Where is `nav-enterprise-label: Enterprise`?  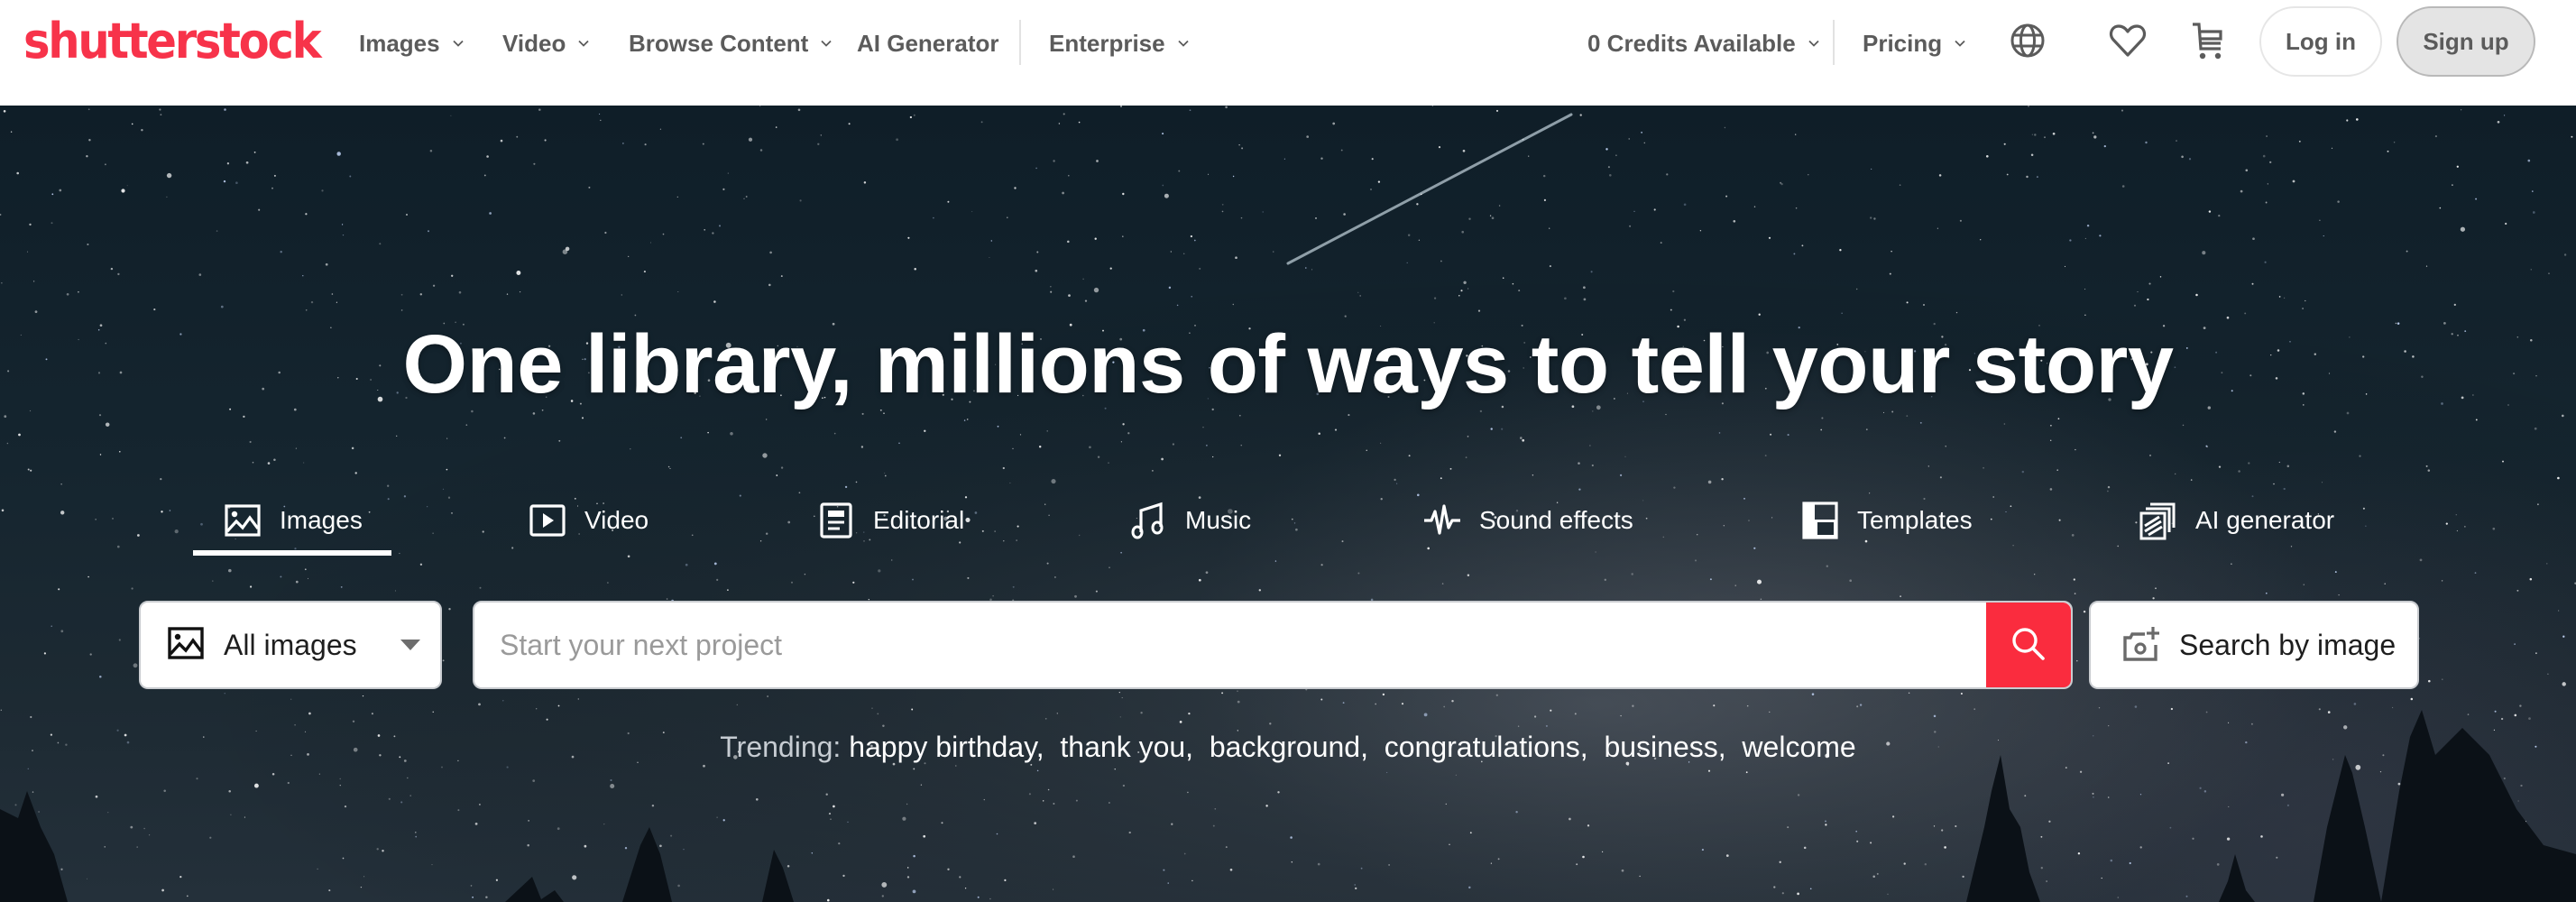 nav-enterprise-label: Enterprise is located at coordinates (1107, 43).